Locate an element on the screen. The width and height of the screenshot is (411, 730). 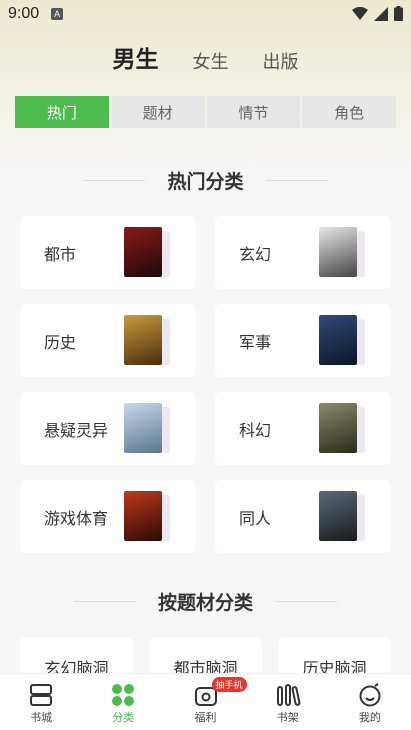
nav-bookshelf: 书架 is located at coordinates (288, 702).